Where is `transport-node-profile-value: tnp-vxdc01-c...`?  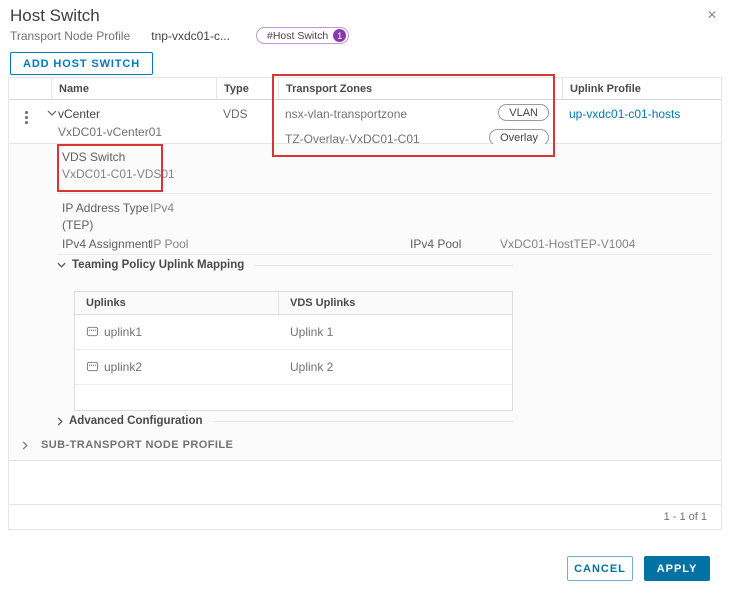 transport-node-profile-value: tnp-vxdc01-c... is located at coordinates (190, 35).